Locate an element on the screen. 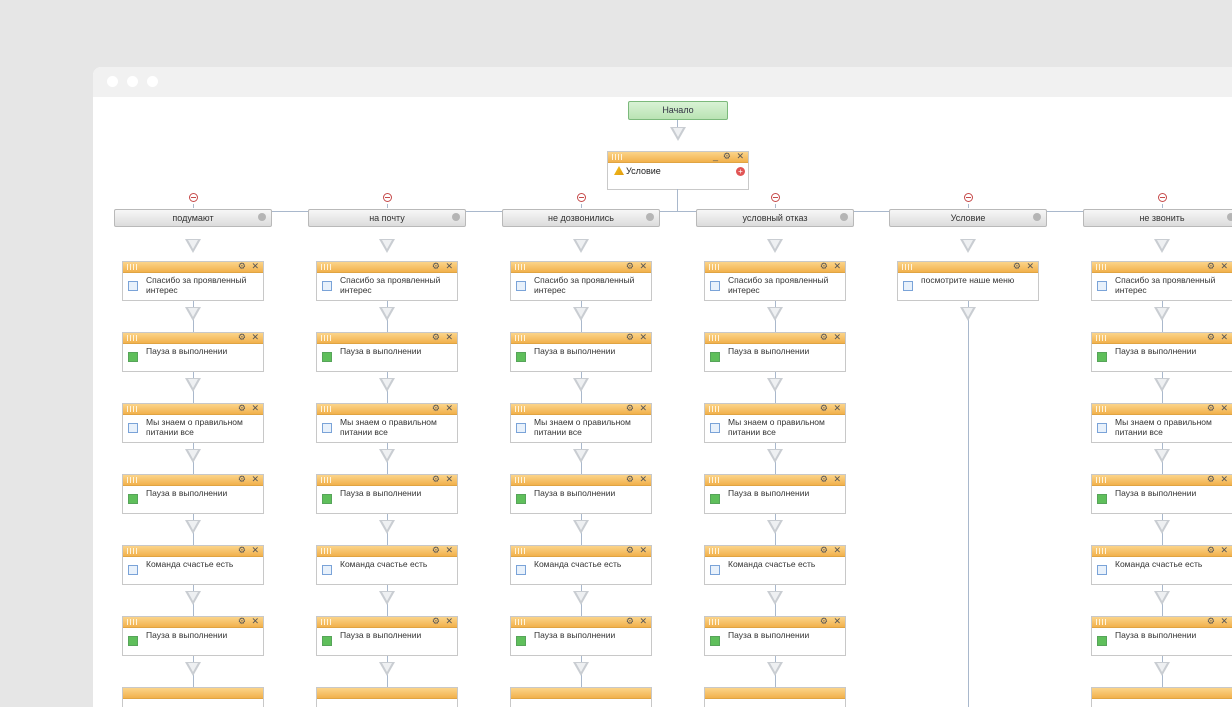 This screenshot has width=1232, height=707. branch-label: на почту is located at coordinates (387, 218).